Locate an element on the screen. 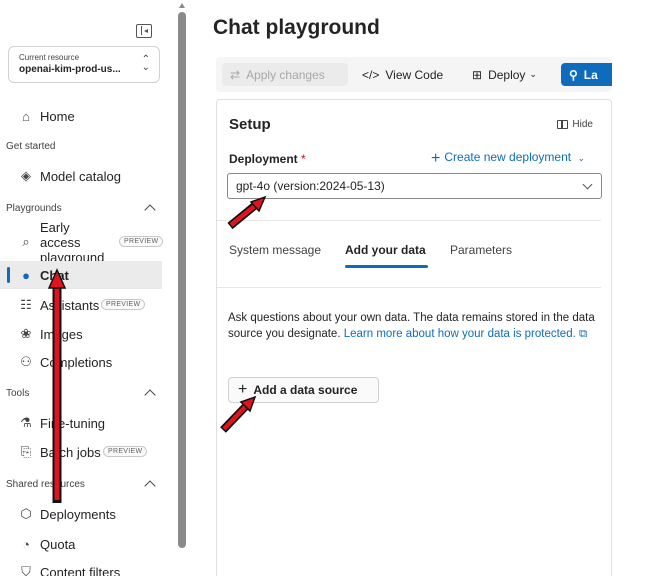 This screenshot has height=576, width=654. annotation-arrow-add-source is located at coordinates (238, 414).